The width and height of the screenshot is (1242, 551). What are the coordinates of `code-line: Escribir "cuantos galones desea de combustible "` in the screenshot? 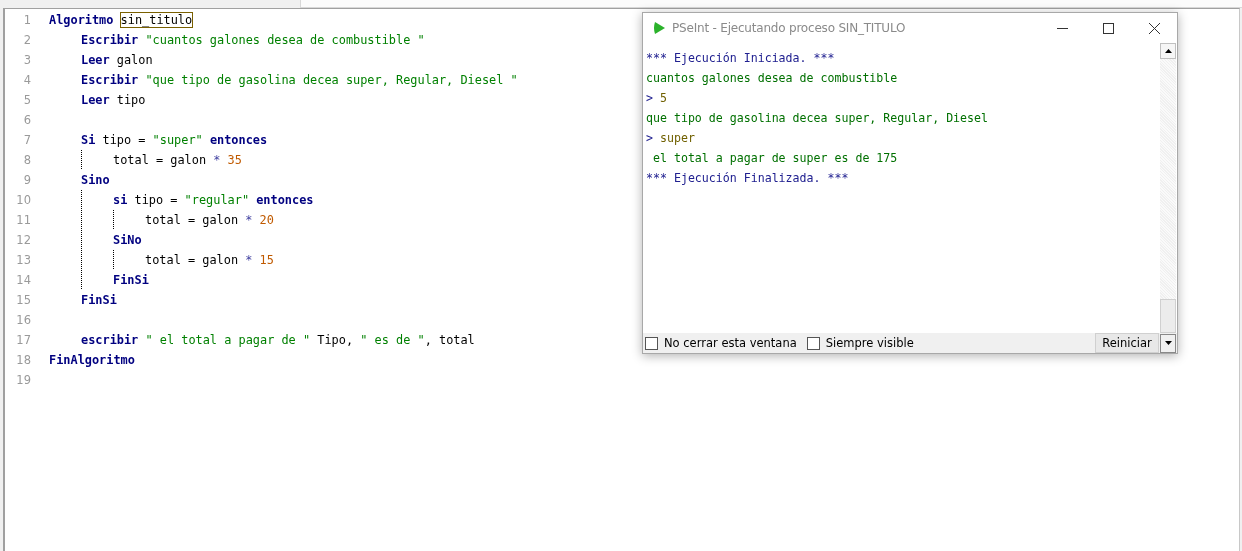 It's located at (253, 40).